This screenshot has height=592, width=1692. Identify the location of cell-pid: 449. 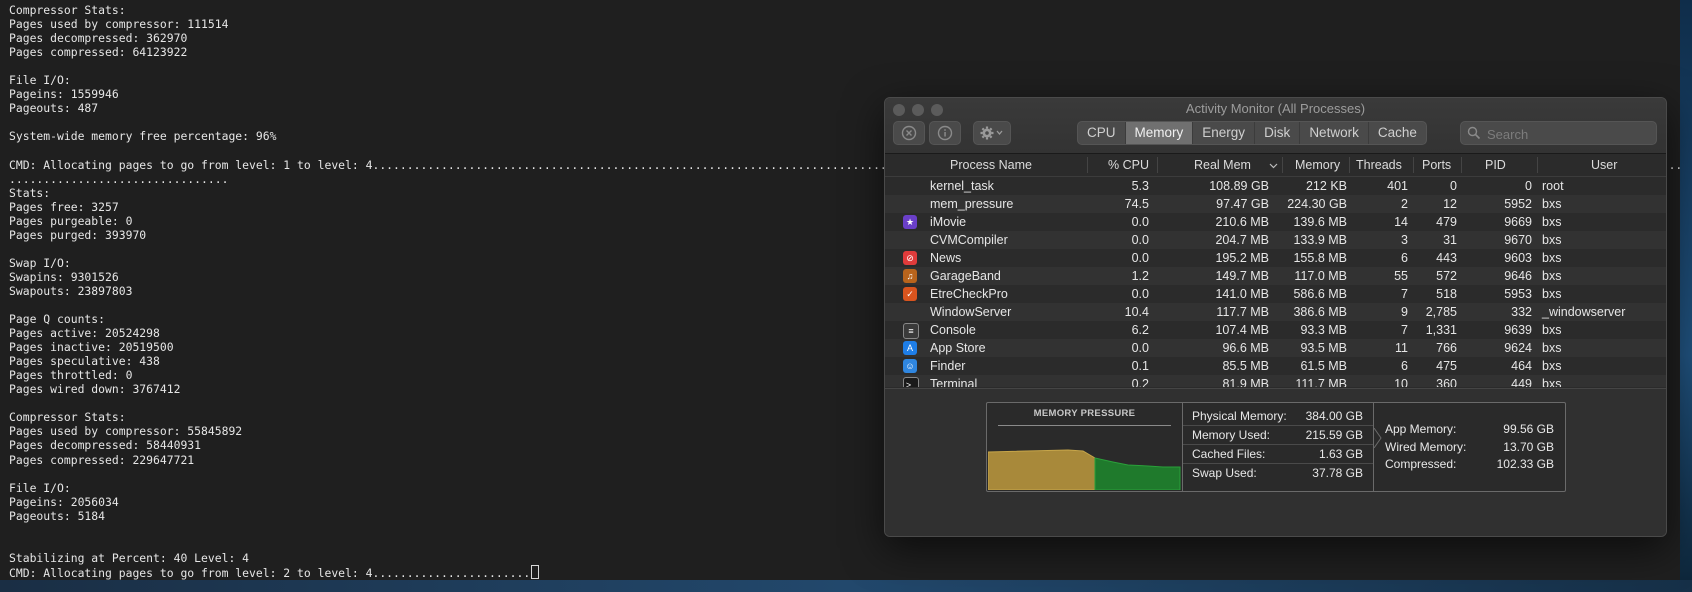
(1521, 382).